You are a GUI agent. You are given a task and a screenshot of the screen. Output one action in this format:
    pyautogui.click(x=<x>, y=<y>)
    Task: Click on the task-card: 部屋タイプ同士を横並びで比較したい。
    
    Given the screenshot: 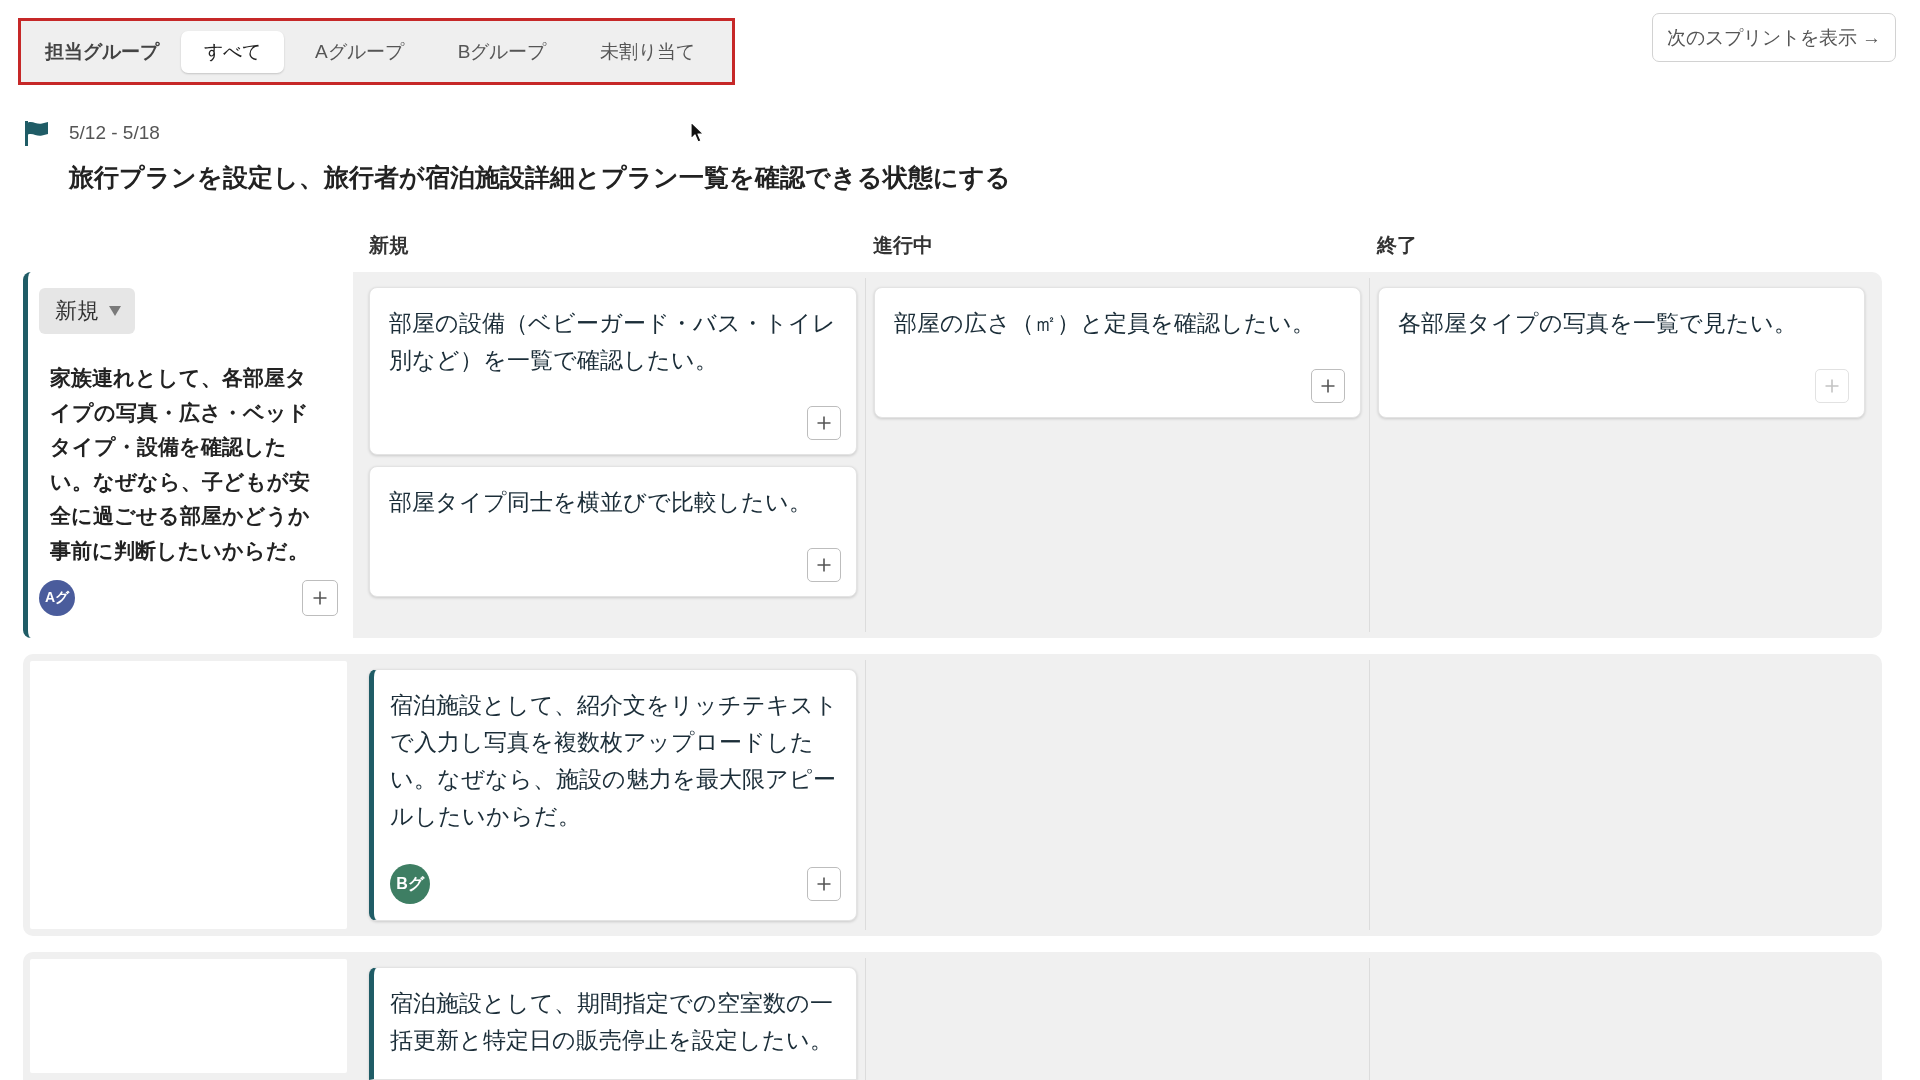 What is the action you would take?
    pyautogui.click(x=613, y=531)
    